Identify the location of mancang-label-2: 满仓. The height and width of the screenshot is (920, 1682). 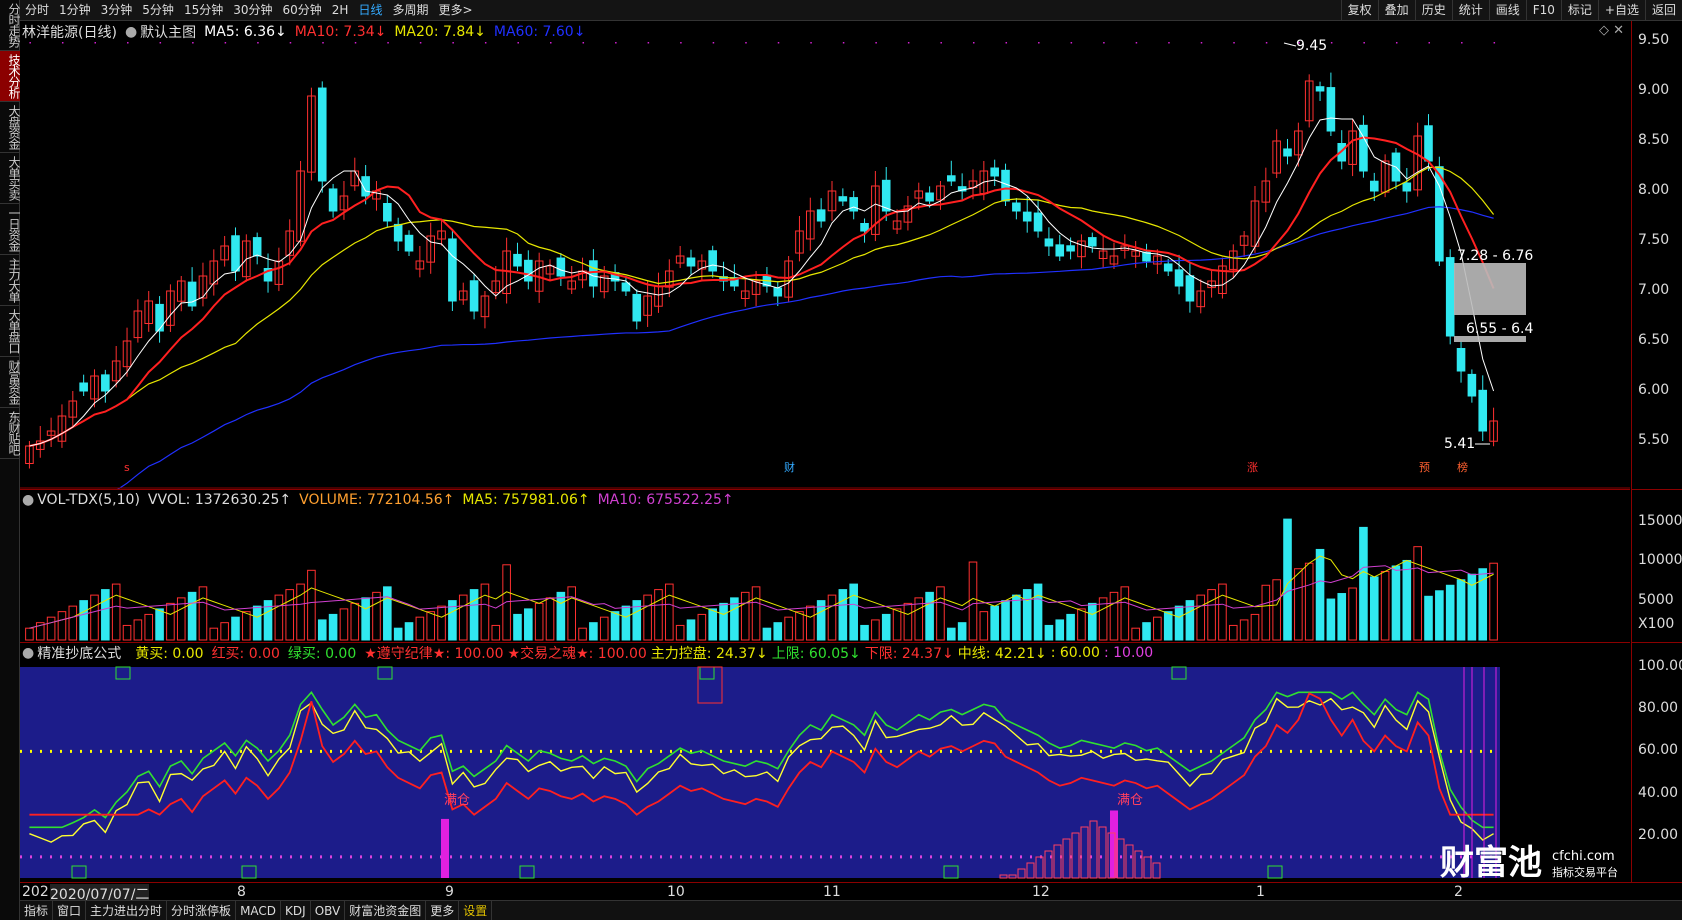
(1130, 800).